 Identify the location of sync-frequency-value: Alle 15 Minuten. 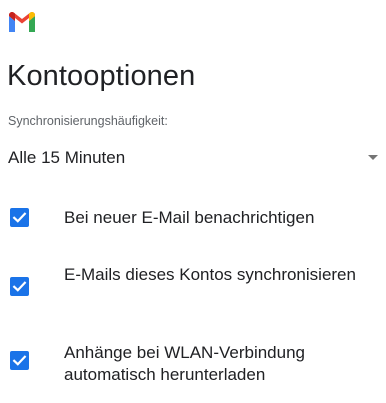
(67, 157).